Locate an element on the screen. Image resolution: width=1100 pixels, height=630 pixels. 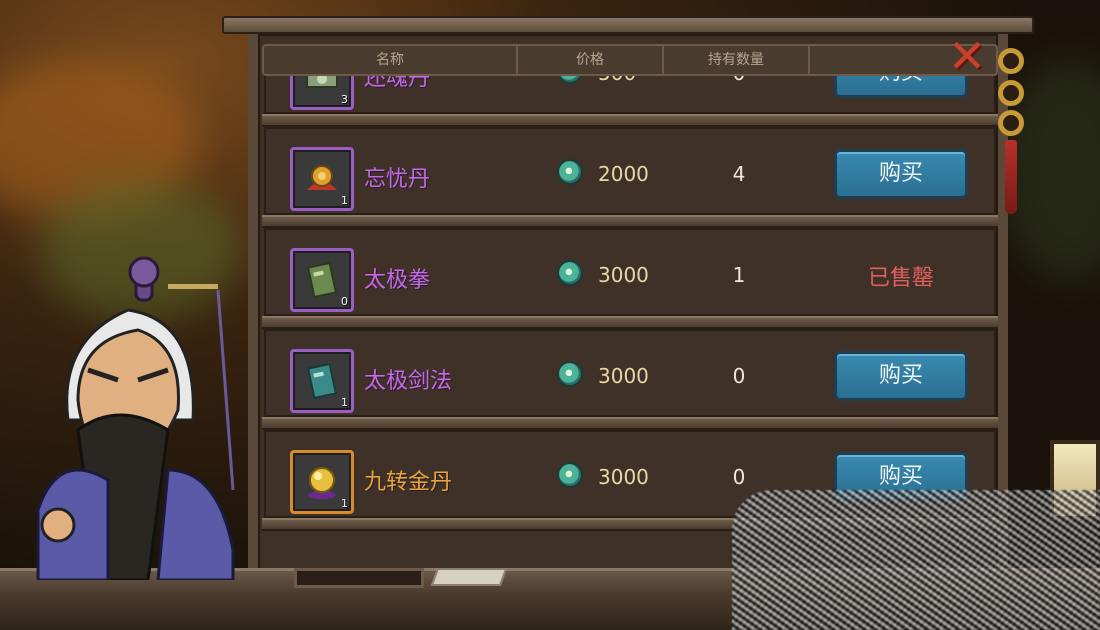
item-price: 500 is located at coordinates (617, 80).